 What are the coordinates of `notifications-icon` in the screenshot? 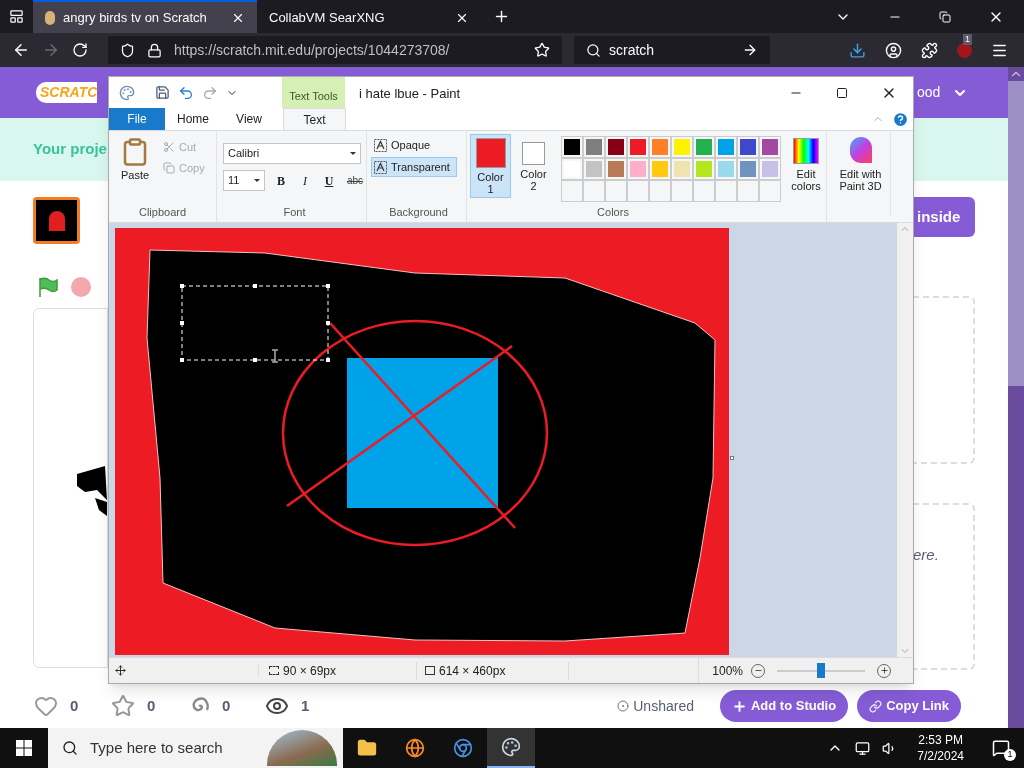 It's located at (1001, 748).